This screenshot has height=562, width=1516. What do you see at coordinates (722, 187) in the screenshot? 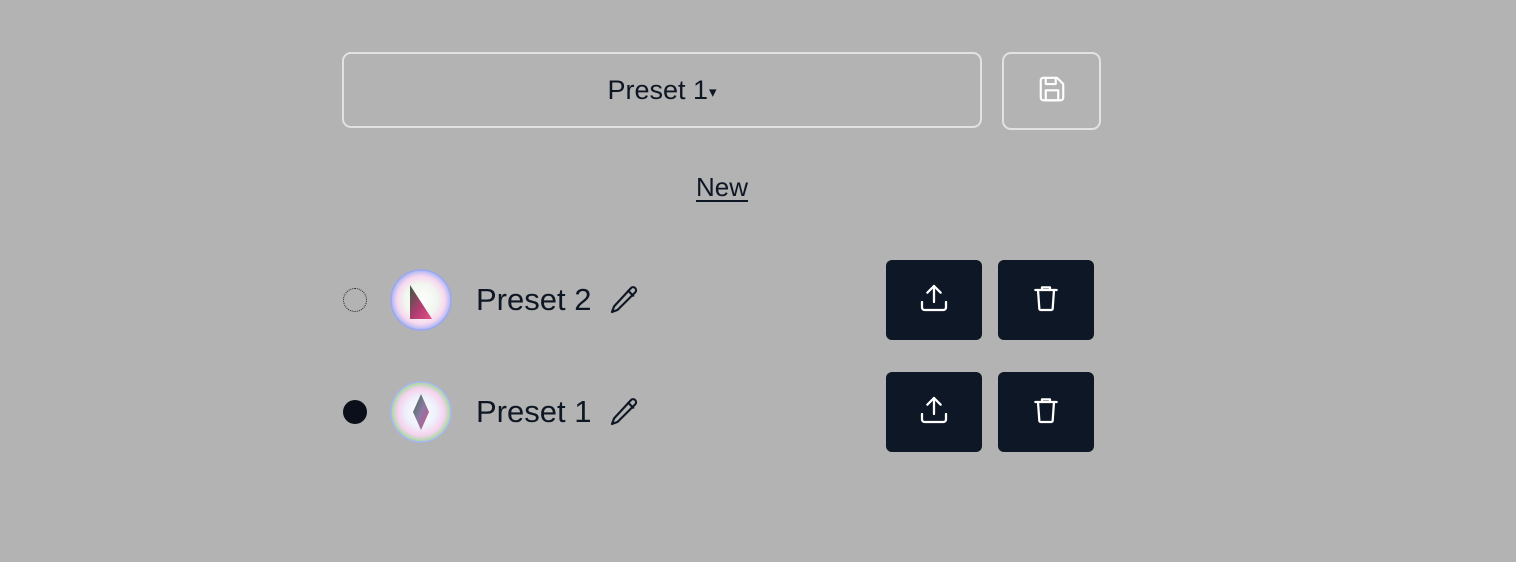
I see `new-preset-link: New` at bounding box center [722, 187].